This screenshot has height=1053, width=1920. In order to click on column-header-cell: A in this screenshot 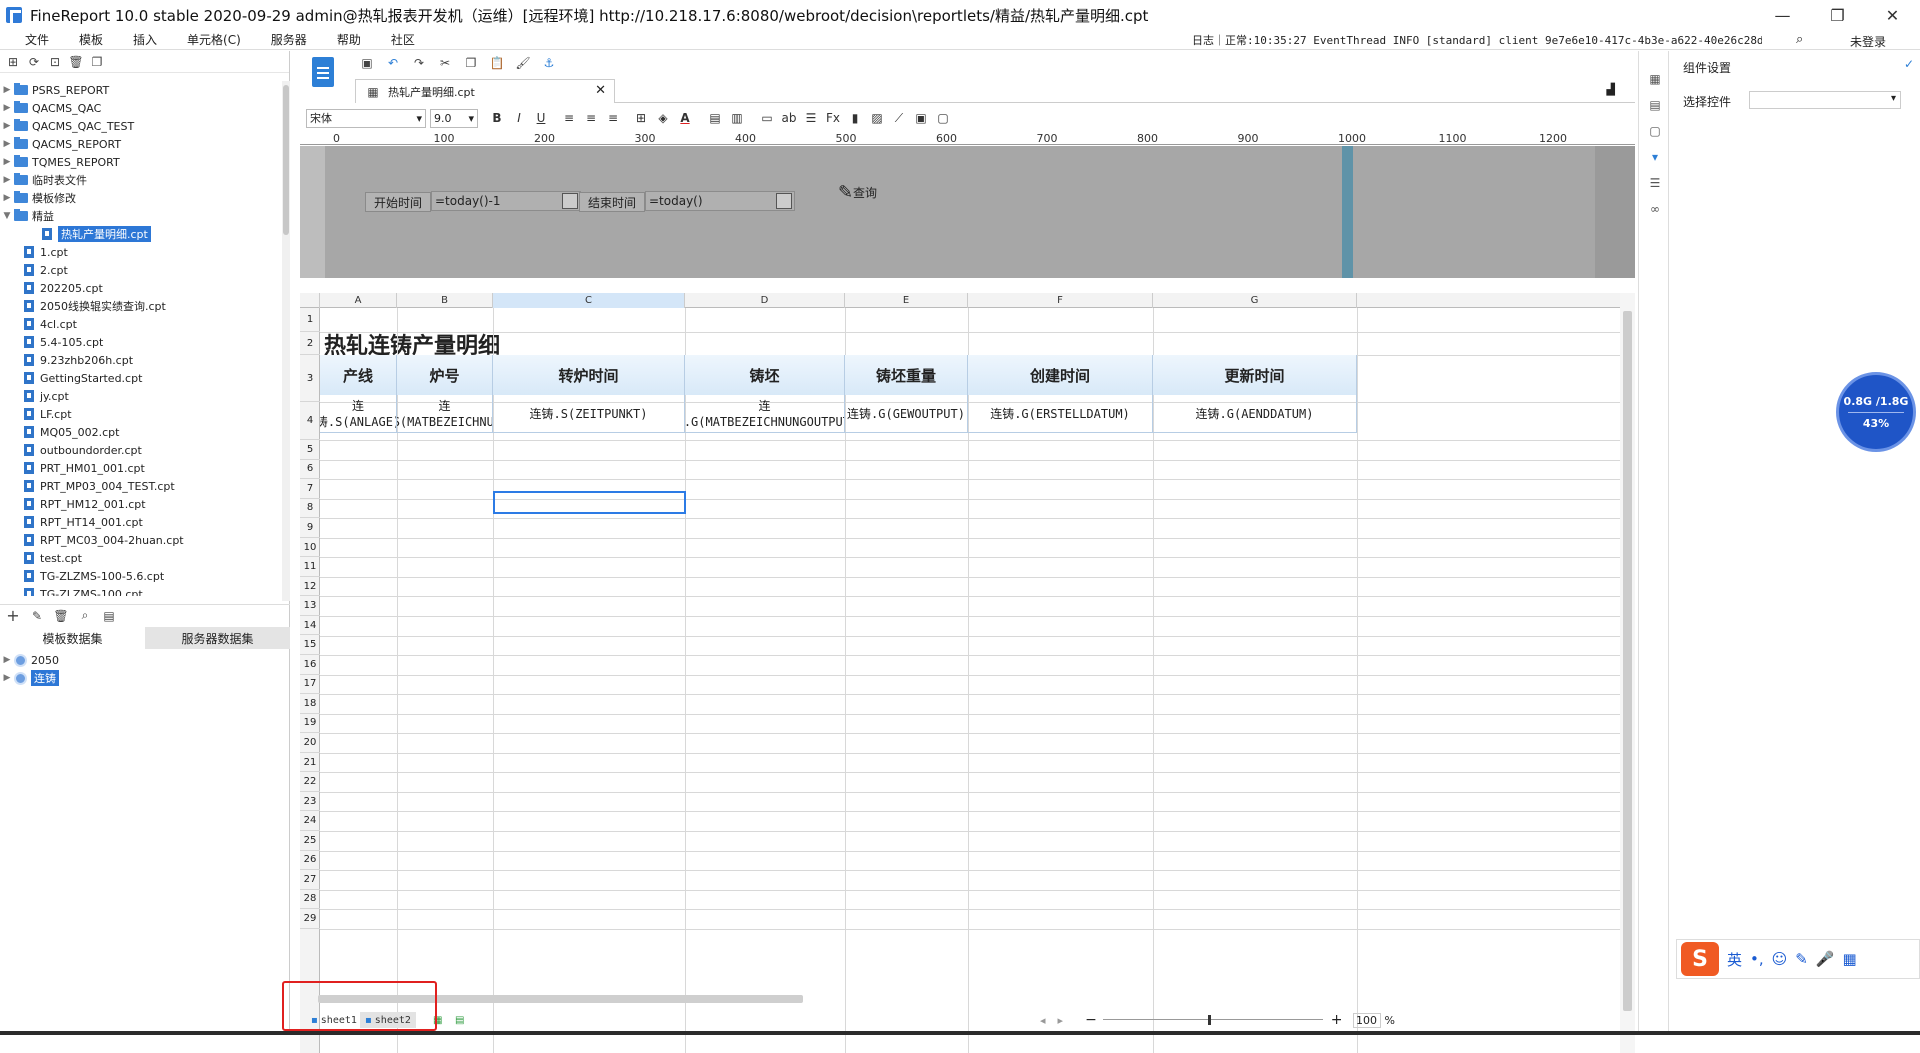, I will do `click(358, 300)`.